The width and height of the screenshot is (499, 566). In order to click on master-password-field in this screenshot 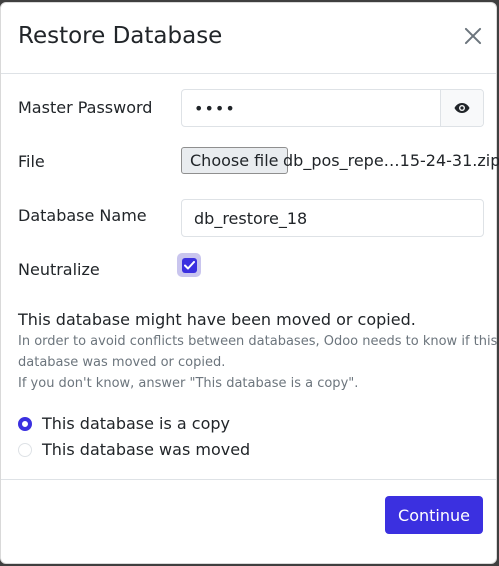, I will do `click(311, 108)`.